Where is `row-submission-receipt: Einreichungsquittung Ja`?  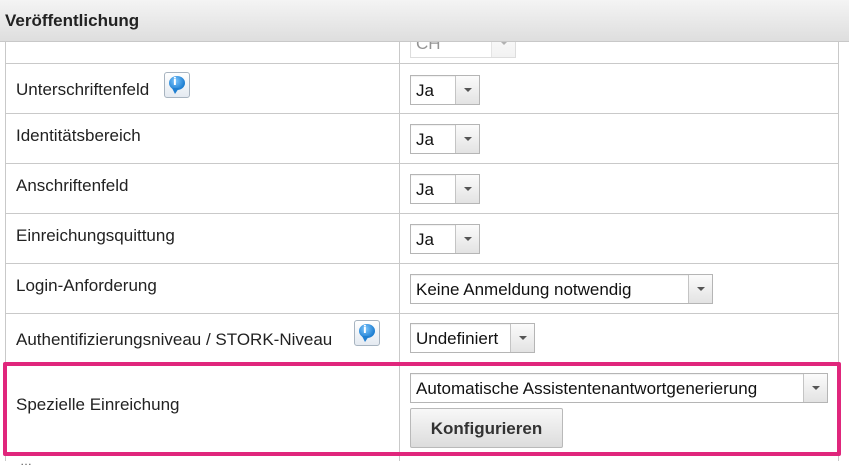
row-submission-receipt: Einreichungsquittung Ja is located at coordinates (422, 239).